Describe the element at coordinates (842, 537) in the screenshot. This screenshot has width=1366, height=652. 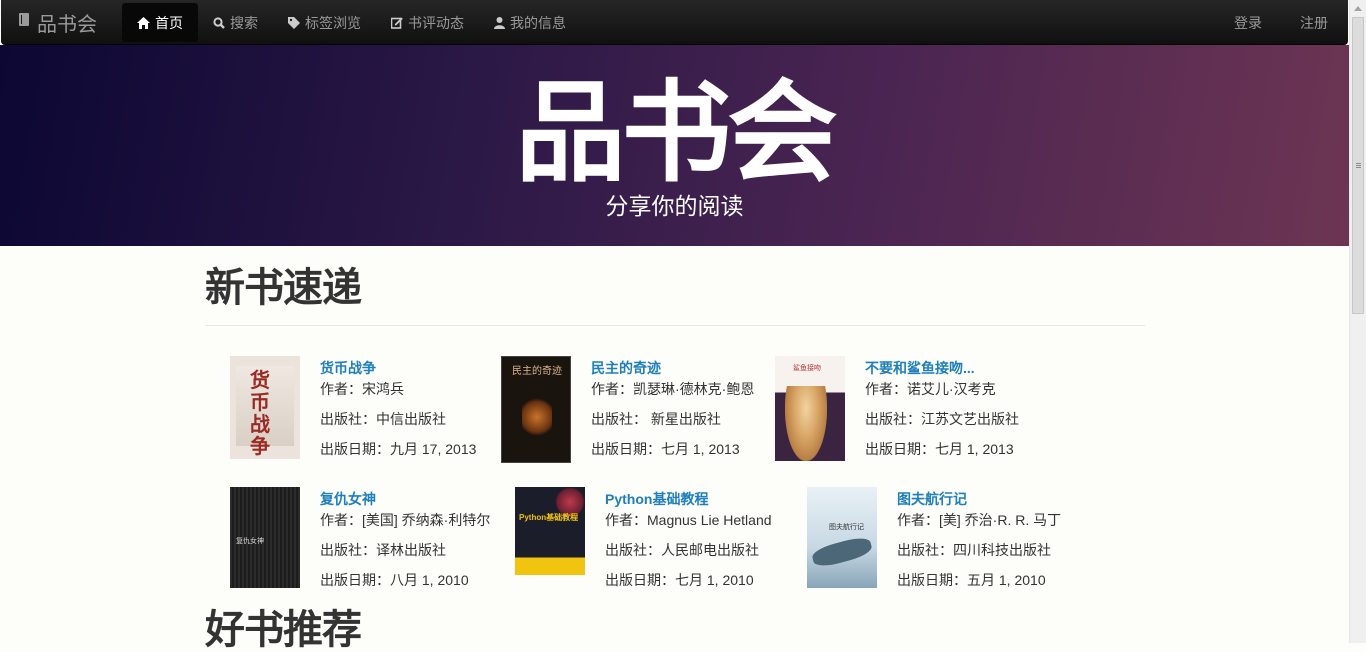
I see `book-cover: 图夫航行记` at that location.